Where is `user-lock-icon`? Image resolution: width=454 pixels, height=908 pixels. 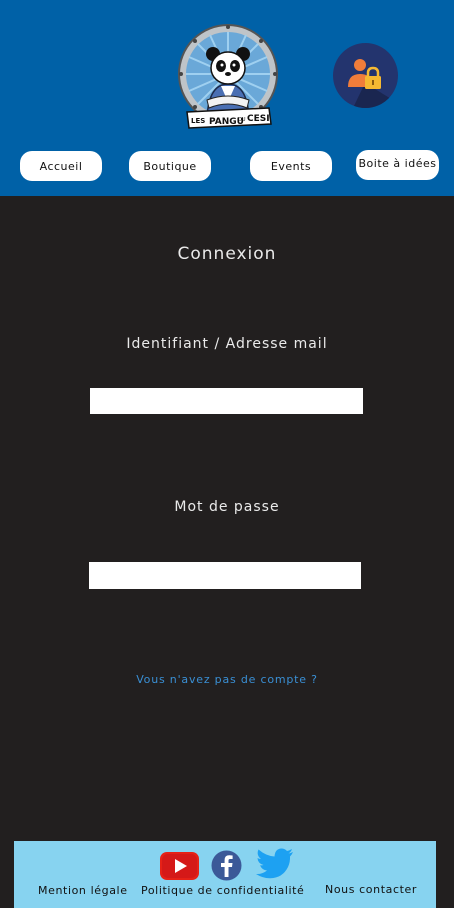
user-lock-icon is located at coordinates (373, 83).